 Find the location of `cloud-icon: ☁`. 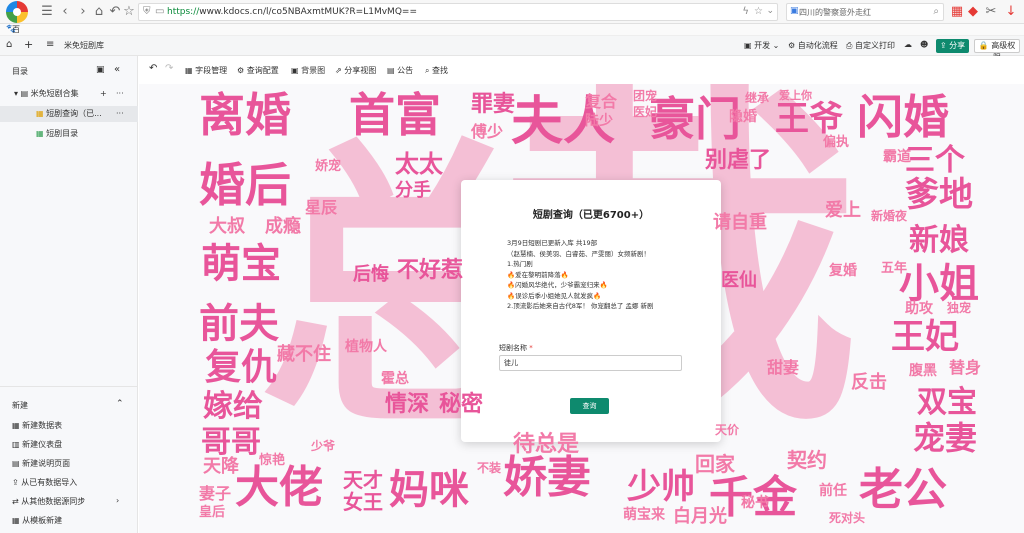

cloud-icon: ☁ is located at coordinates (908, 44).